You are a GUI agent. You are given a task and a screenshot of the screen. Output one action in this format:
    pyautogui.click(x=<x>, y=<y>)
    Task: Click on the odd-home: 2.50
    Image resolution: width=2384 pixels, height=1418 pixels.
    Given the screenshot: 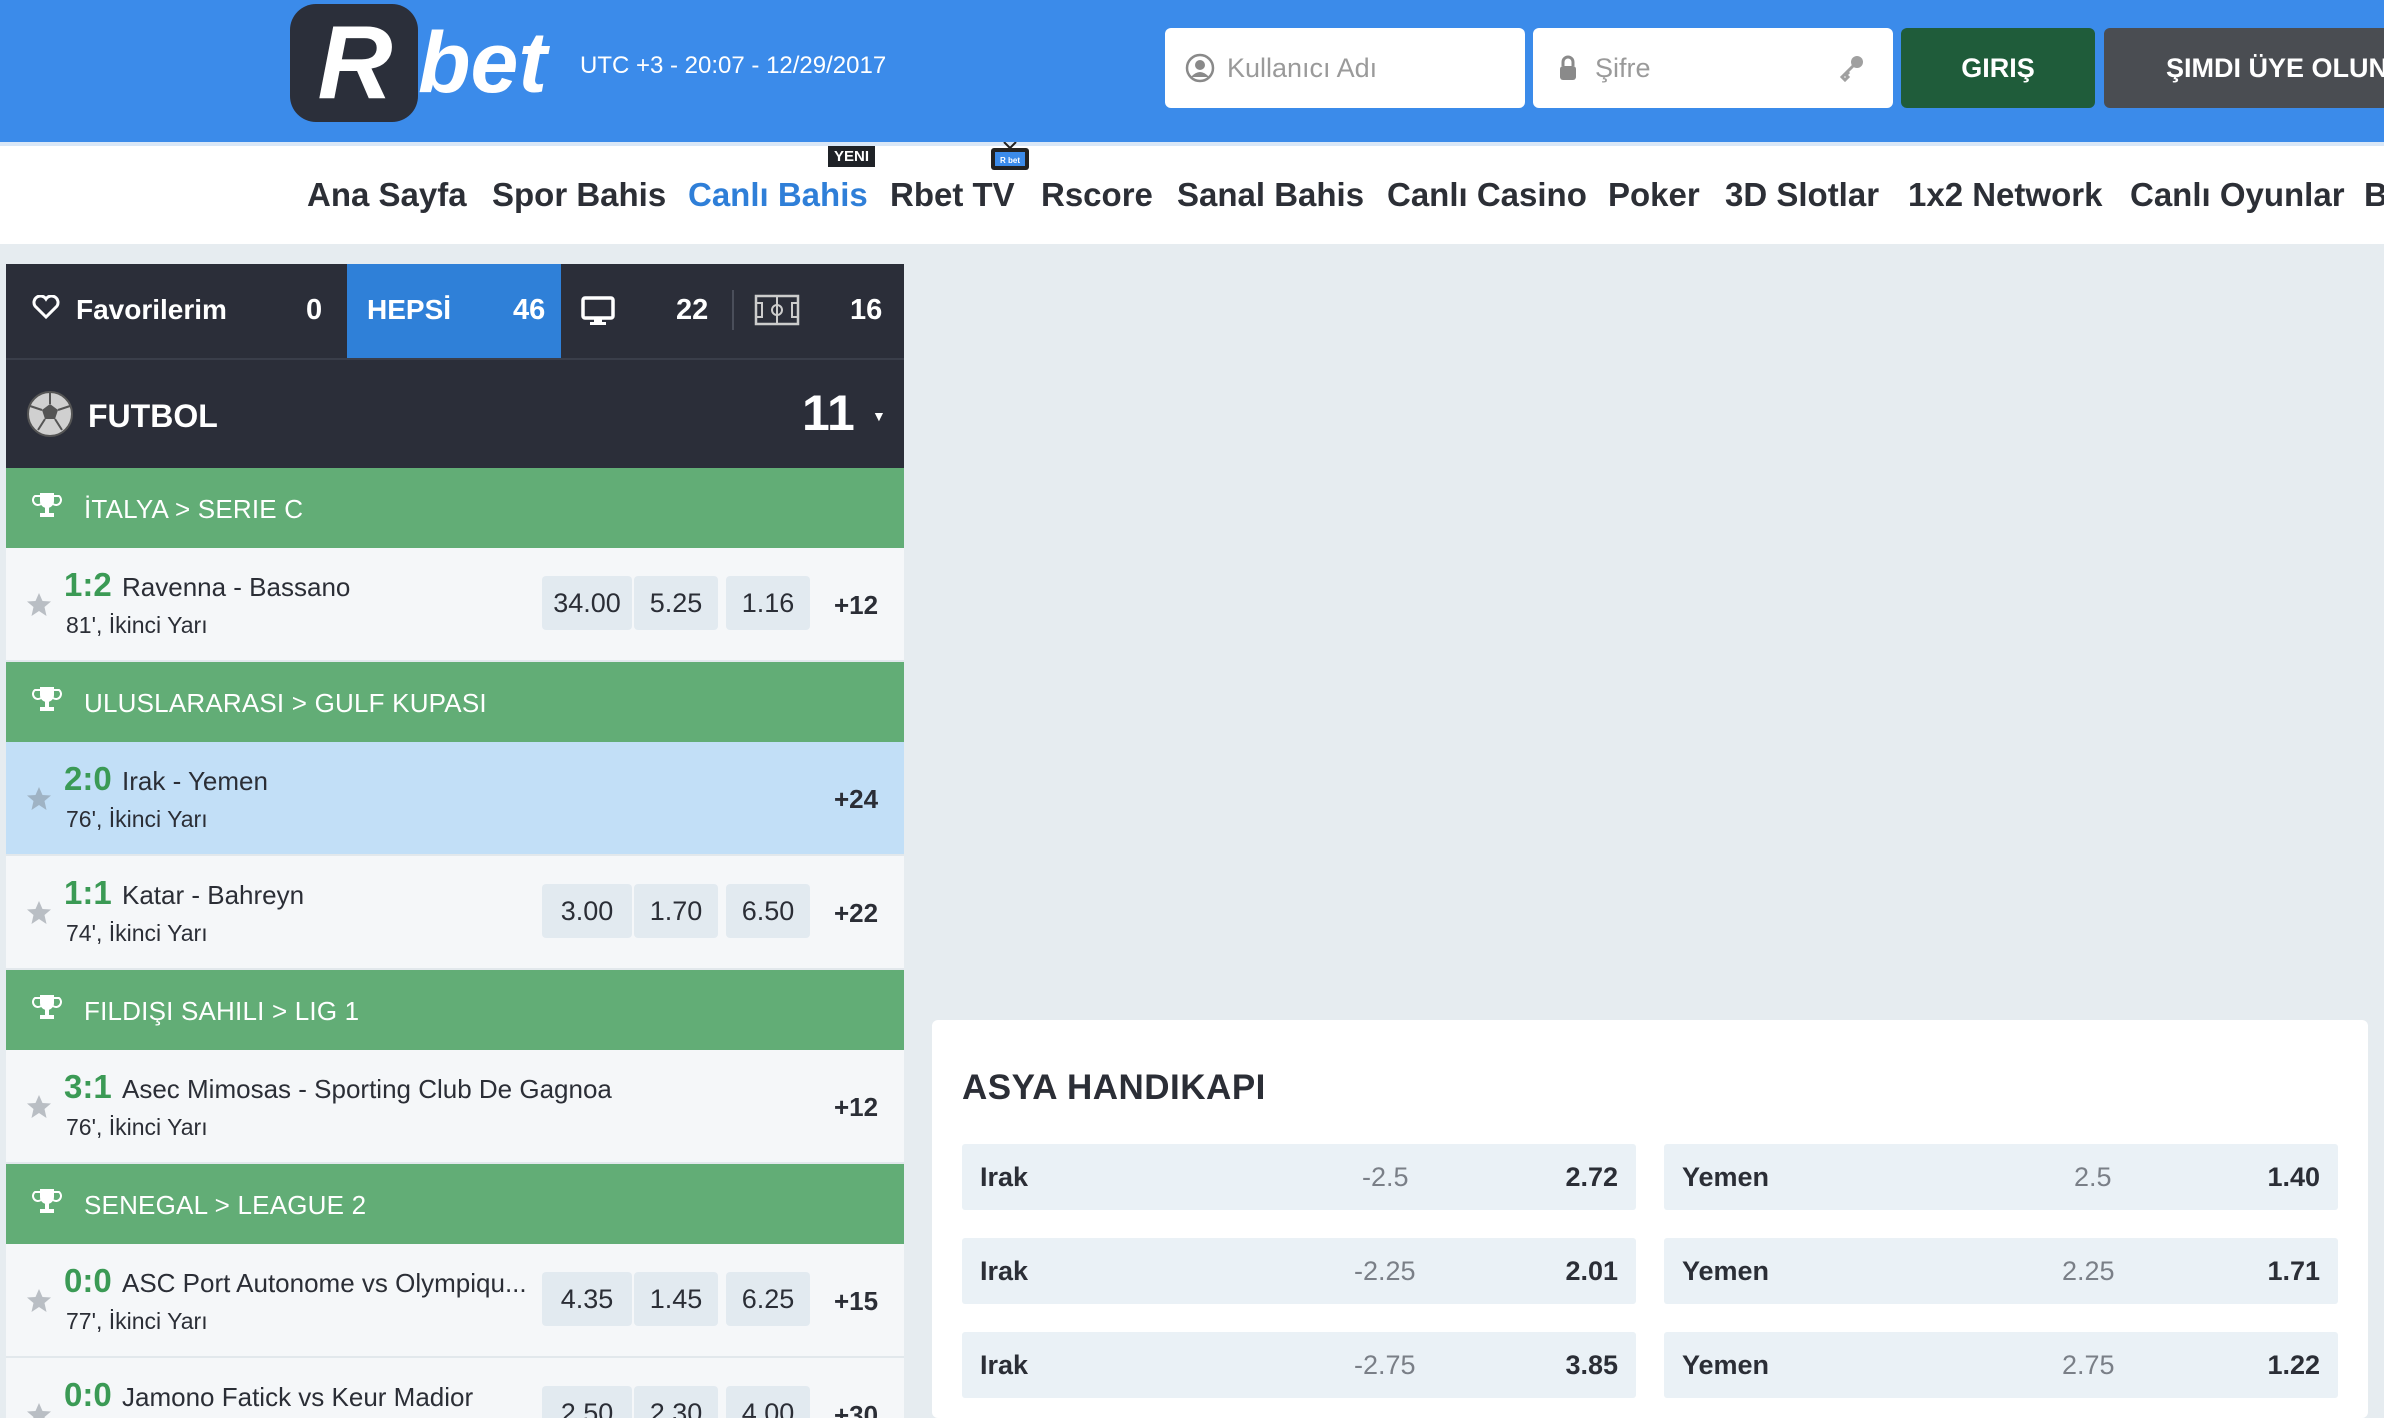 What is the action you would take?
    pyautogui.click(x=587, y=1402)
    